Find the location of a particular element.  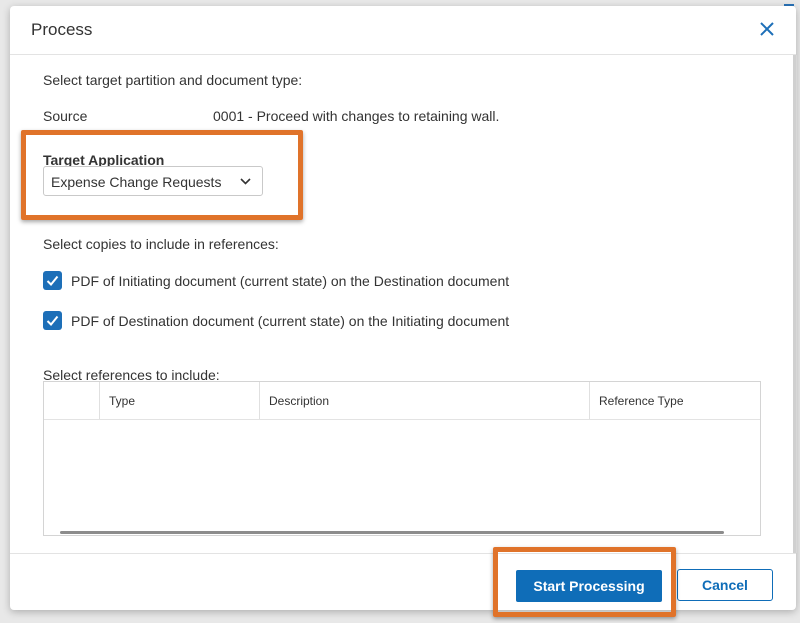

target-application-select: Expense Change Requests is located at coordinates (153, 181).